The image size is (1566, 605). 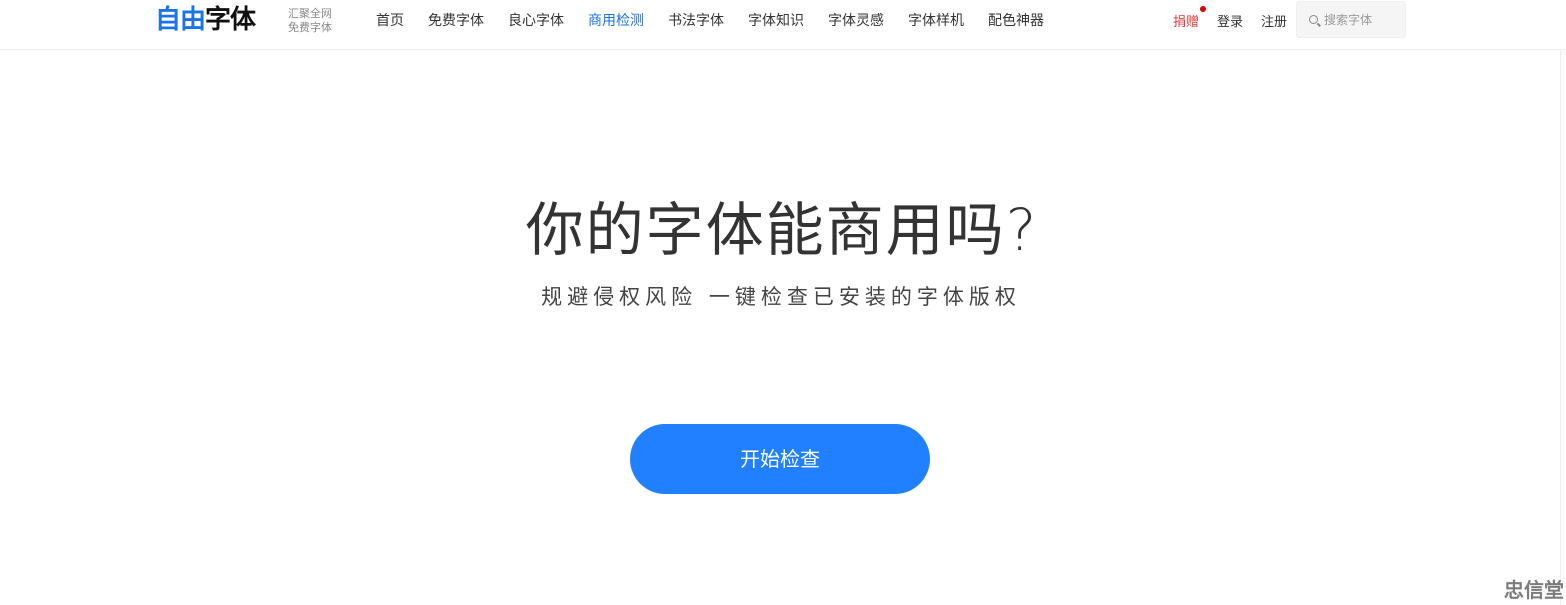 What do you see at coordinates (1230, 20) in the screenshot?
I see `login-link: 登录` at bounding box center [1230, 20].